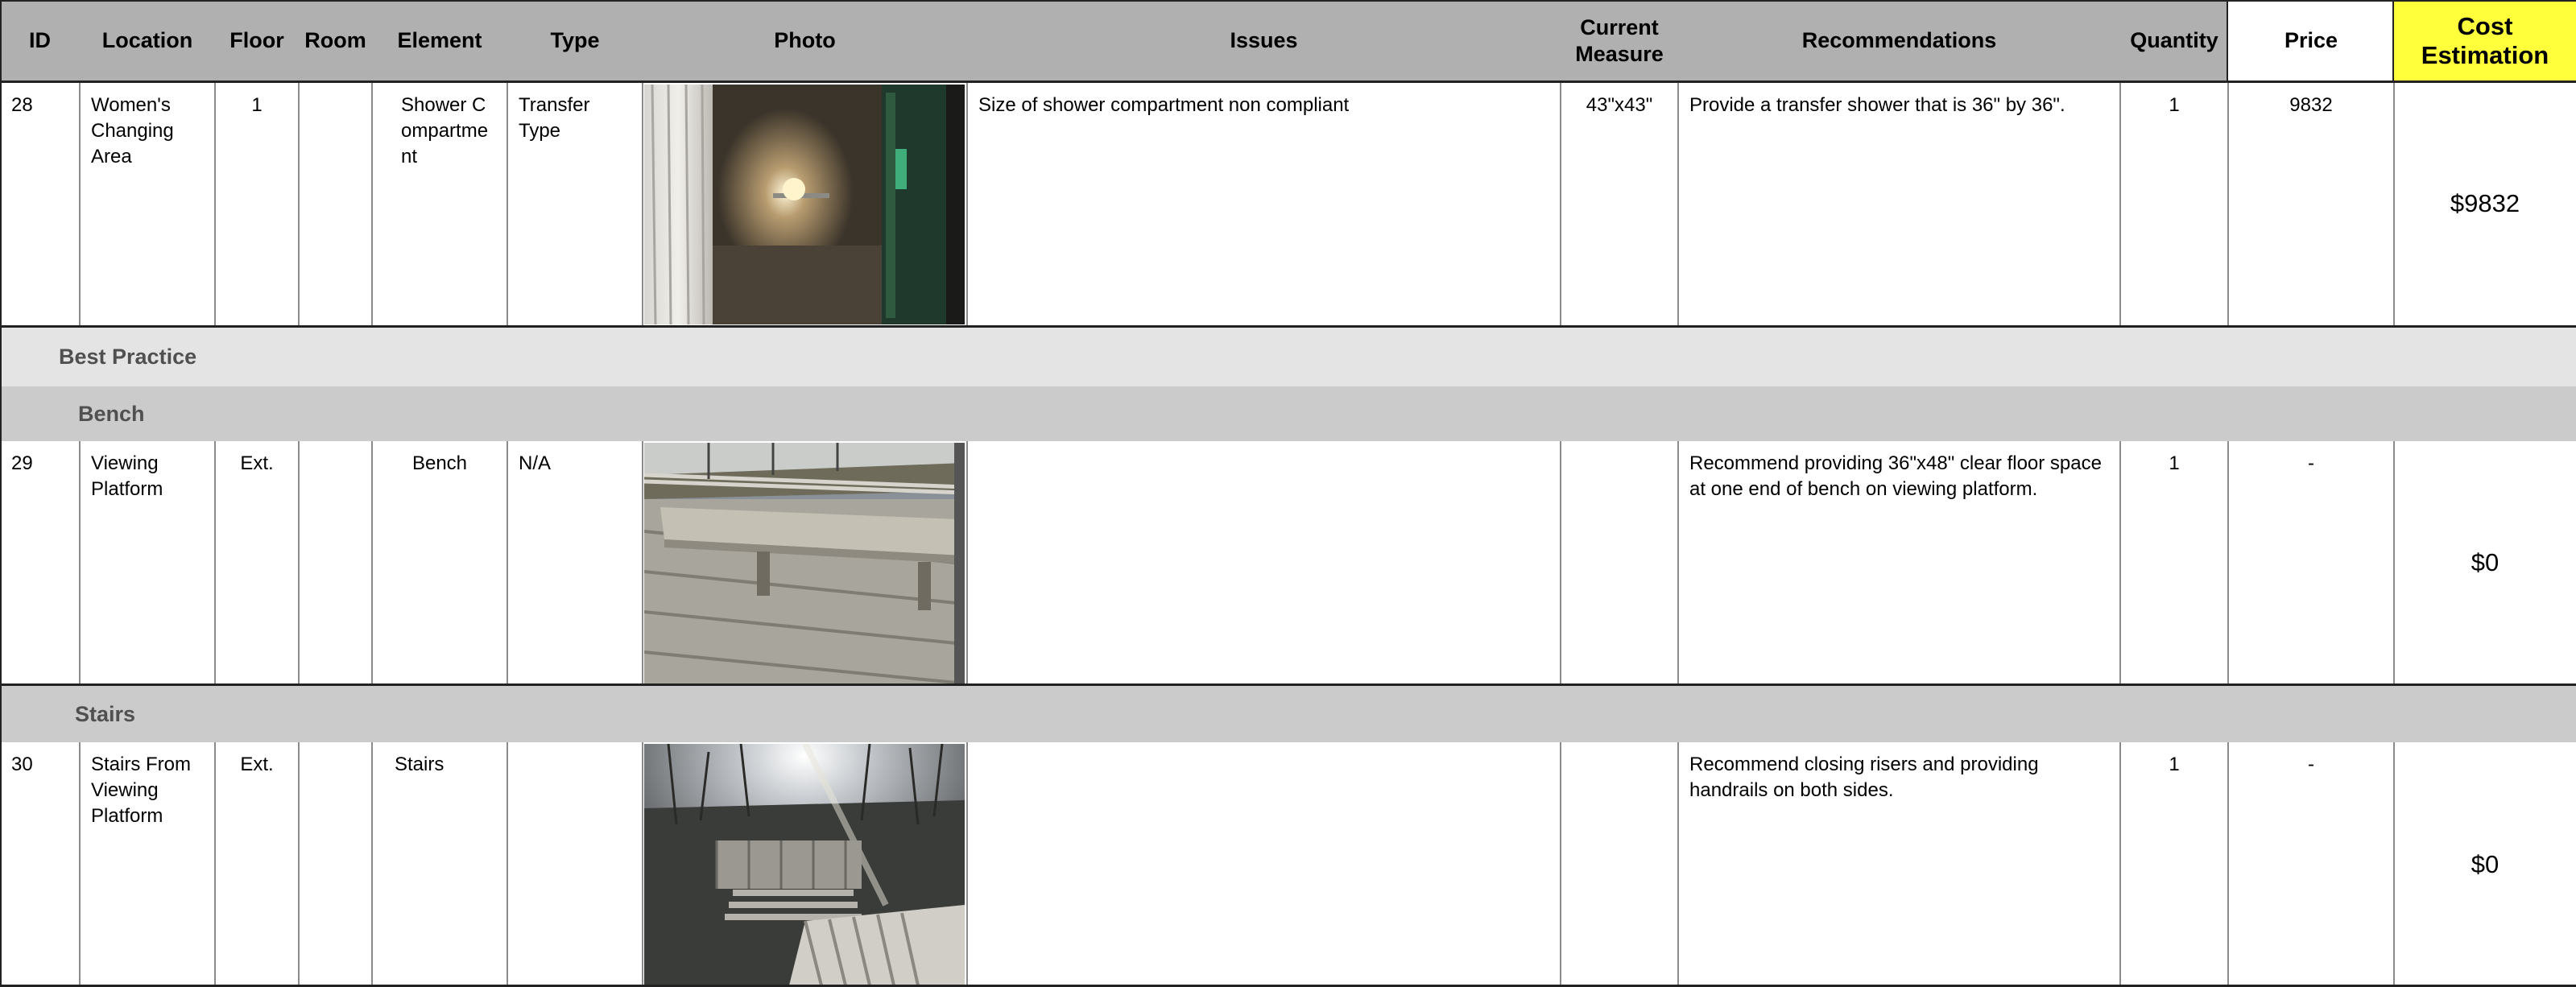  What do you see at coordinates (2485, 562) in the screenshot?
I see `row-29-cost-estimation: $0` at bounding box center [2485, 562].